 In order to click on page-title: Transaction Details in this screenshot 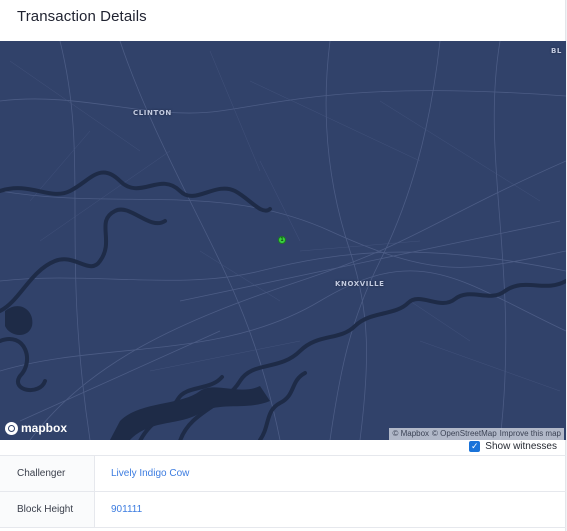, I will do `click(82, 16)`.